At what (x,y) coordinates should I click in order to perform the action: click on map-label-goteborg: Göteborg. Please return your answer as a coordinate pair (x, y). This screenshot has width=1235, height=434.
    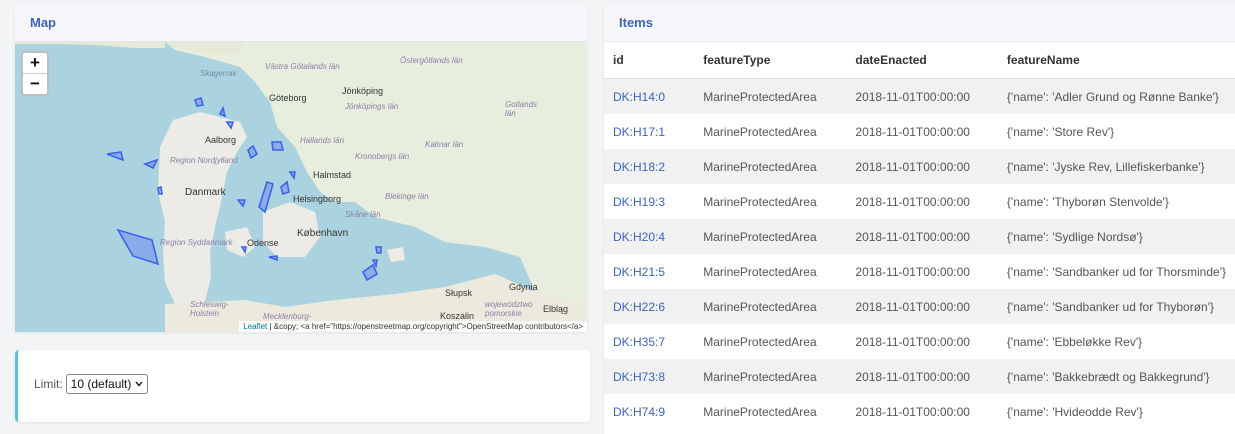
    Looking at the image, I should click on (288, 98).